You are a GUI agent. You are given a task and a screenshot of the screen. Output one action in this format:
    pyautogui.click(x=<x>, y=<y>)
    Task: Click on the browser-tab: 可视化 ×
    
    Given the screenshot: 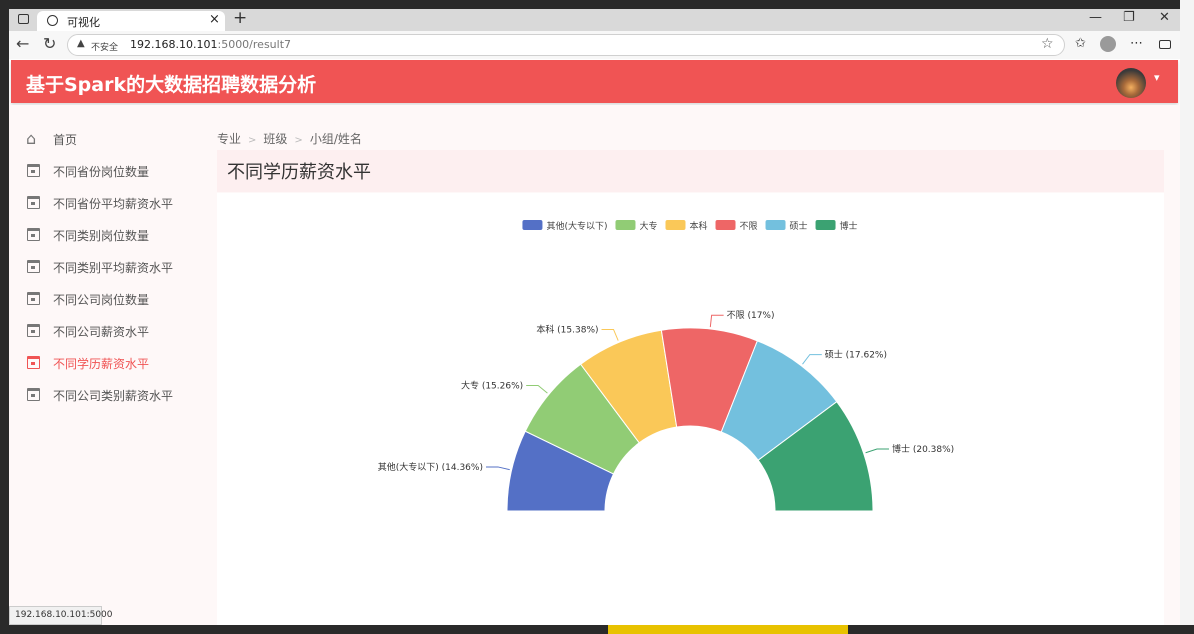 What is the action you would take?
    pyautogui.click(x=131, y=21)
    